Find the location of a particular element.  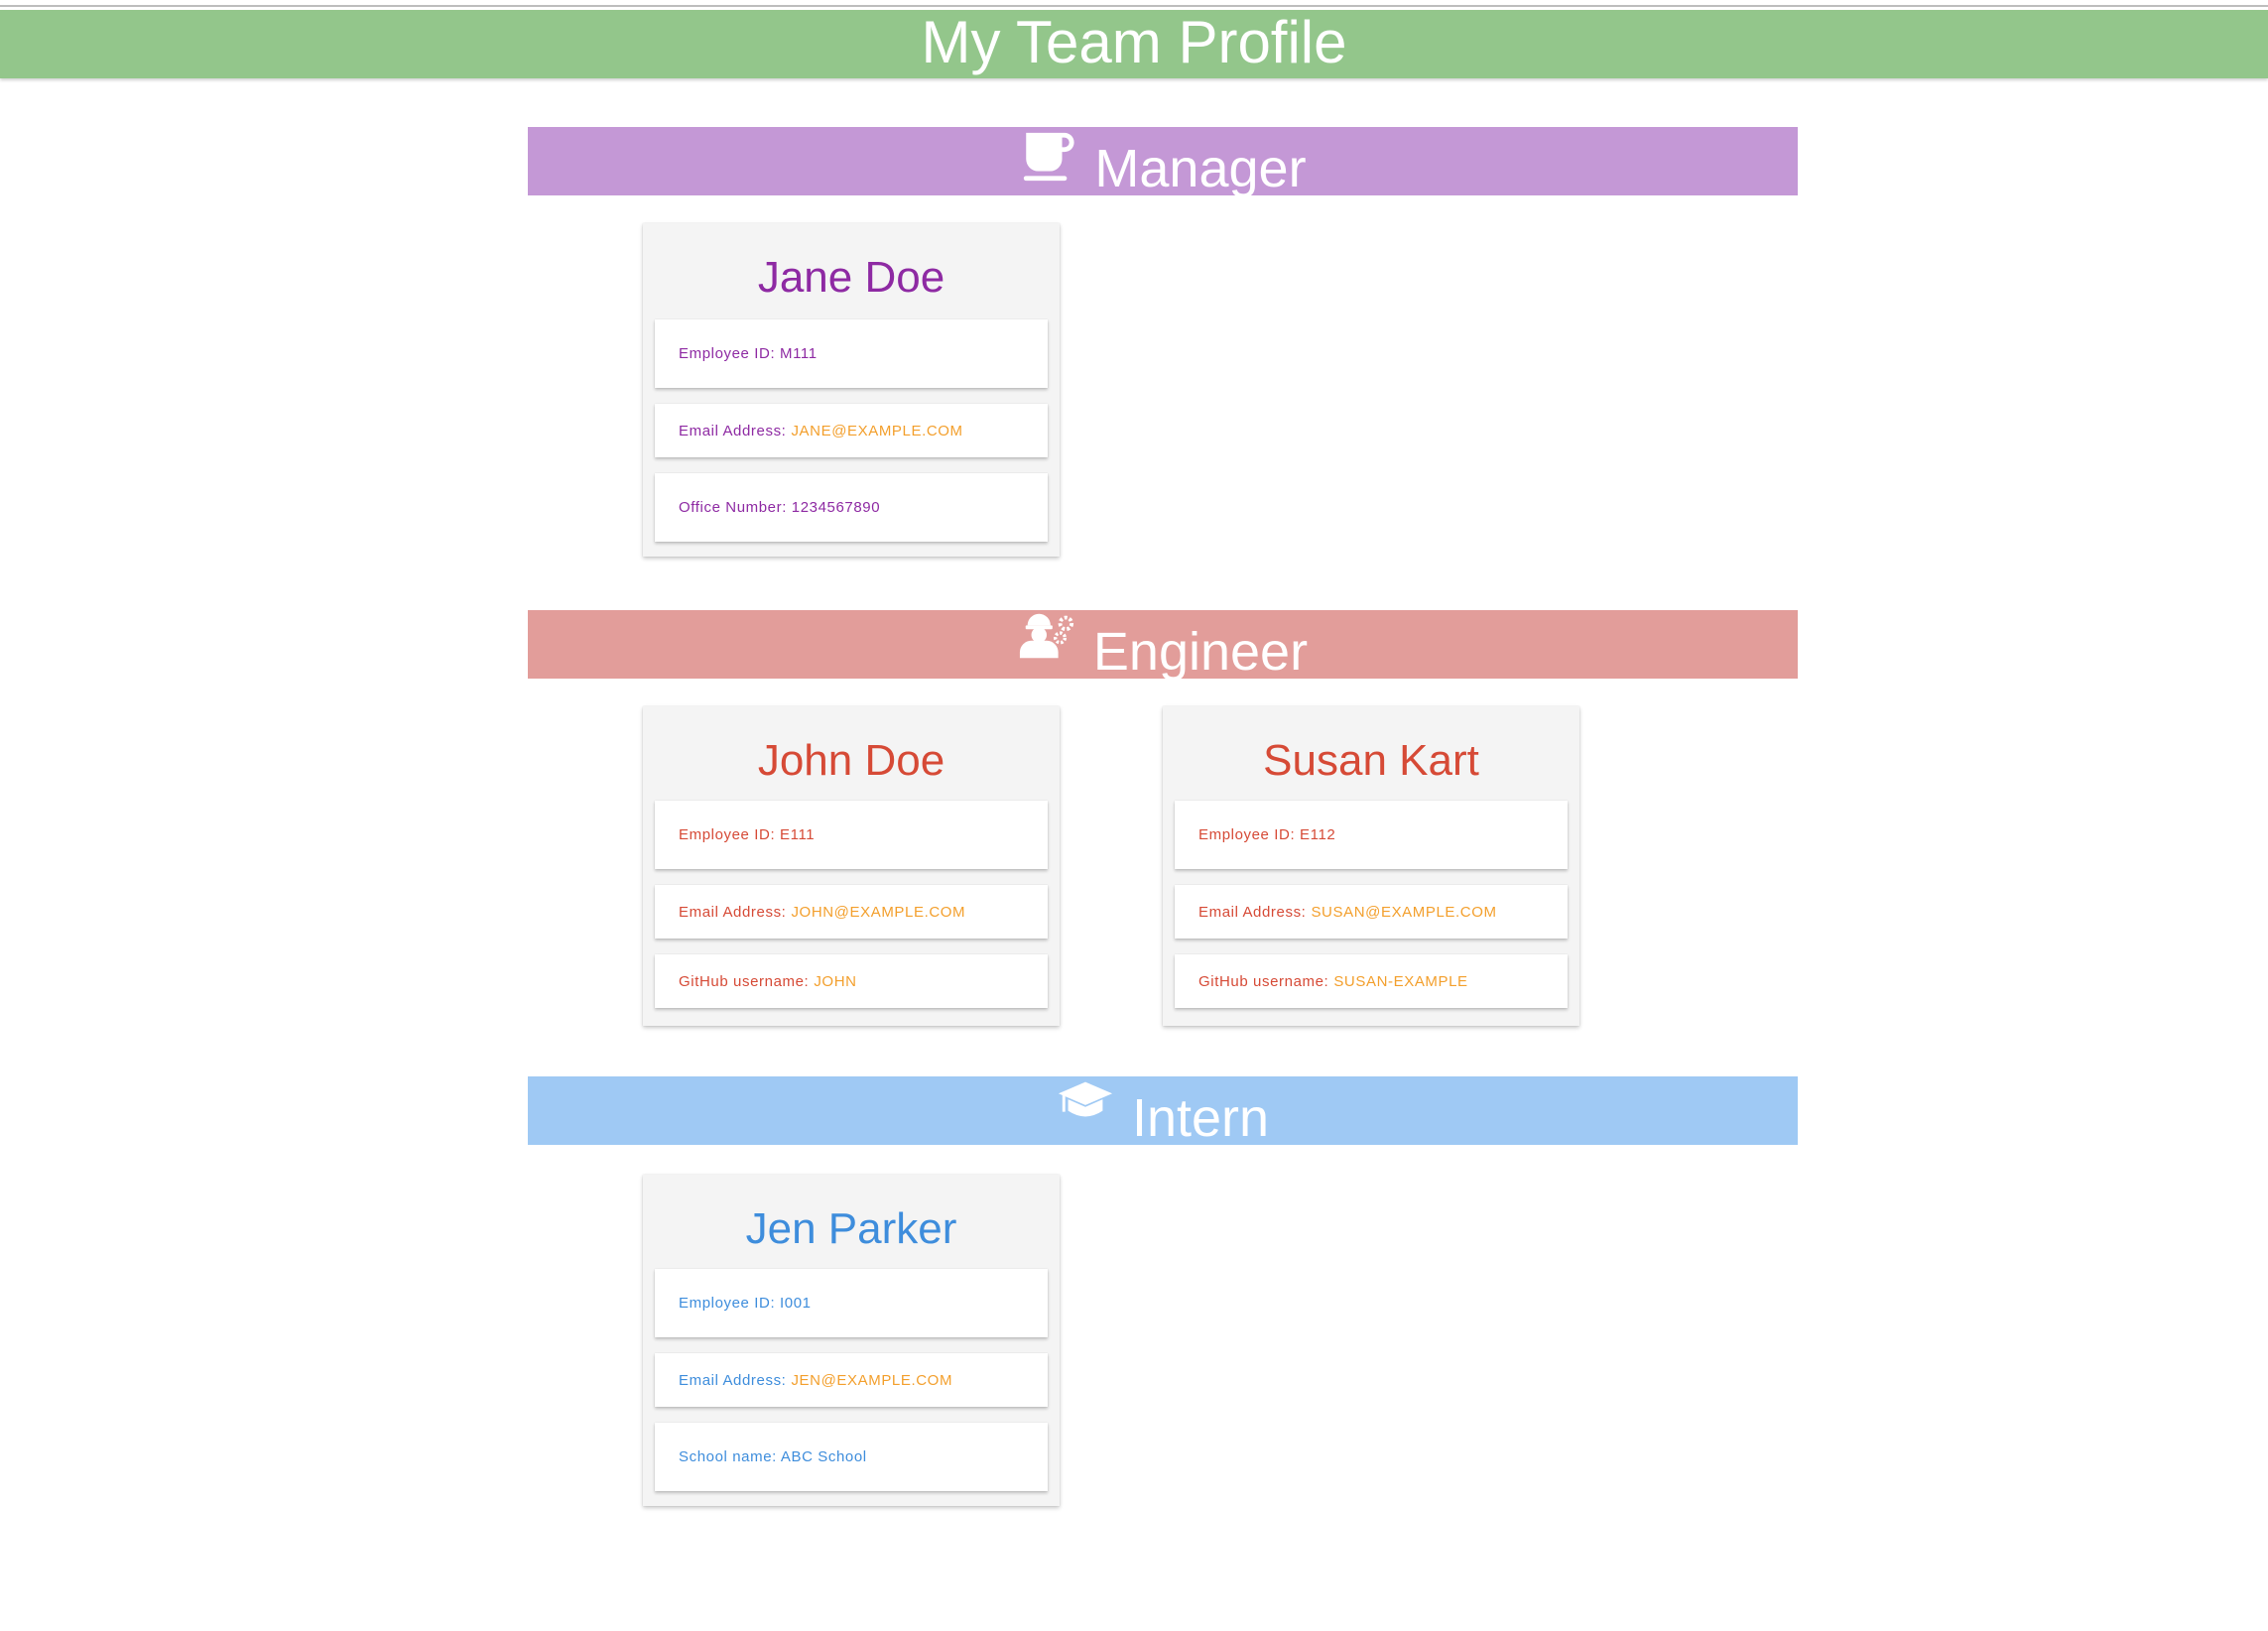

employee-id-text: Employee ID: E111 is located at coordinates (747, 834).